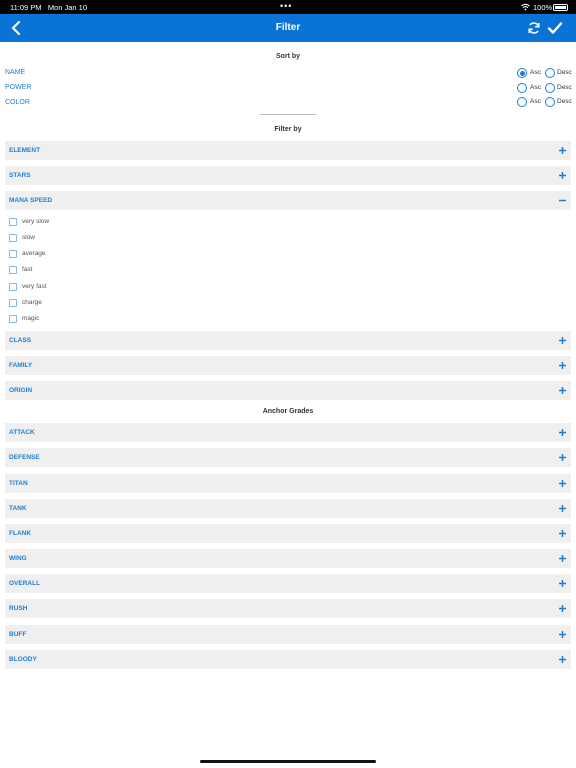 The height and width of the screenshot is (768, 576). What do you see at coordinates (288, 390) in the screenshot?
I see `filter-section-origin: ORIGIN` at bounding box center [288, 390].